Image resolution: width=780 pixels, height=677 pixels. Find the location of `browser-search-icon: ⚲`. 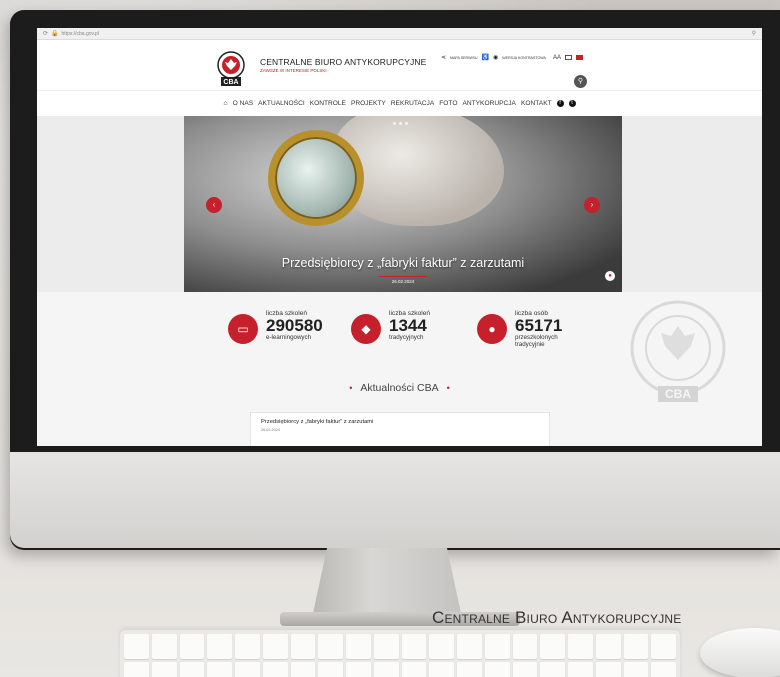

browser-search-icon: ⚲ is located at coordinates (754, 33).